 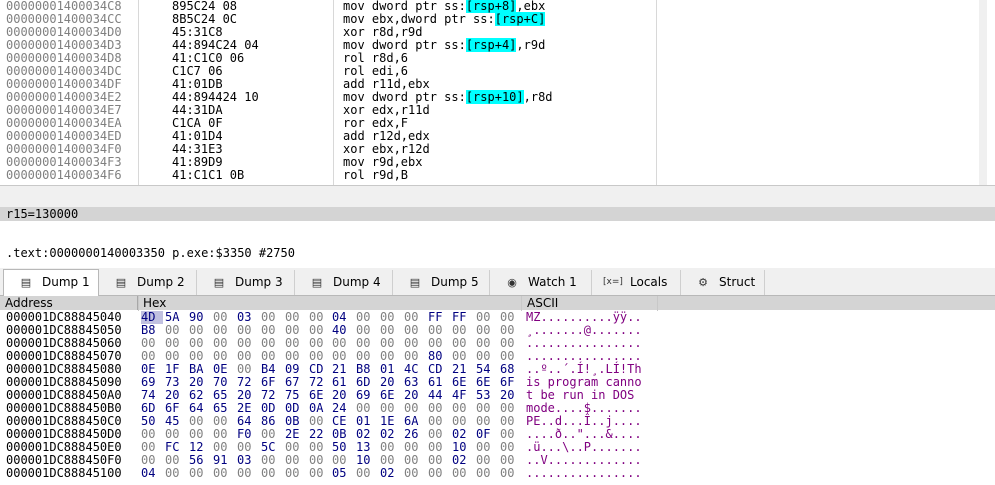 What do you see at coordinates (649, 282) in the screenshot?
I see `tab-label: Locals` at bounding box center [649, 282].